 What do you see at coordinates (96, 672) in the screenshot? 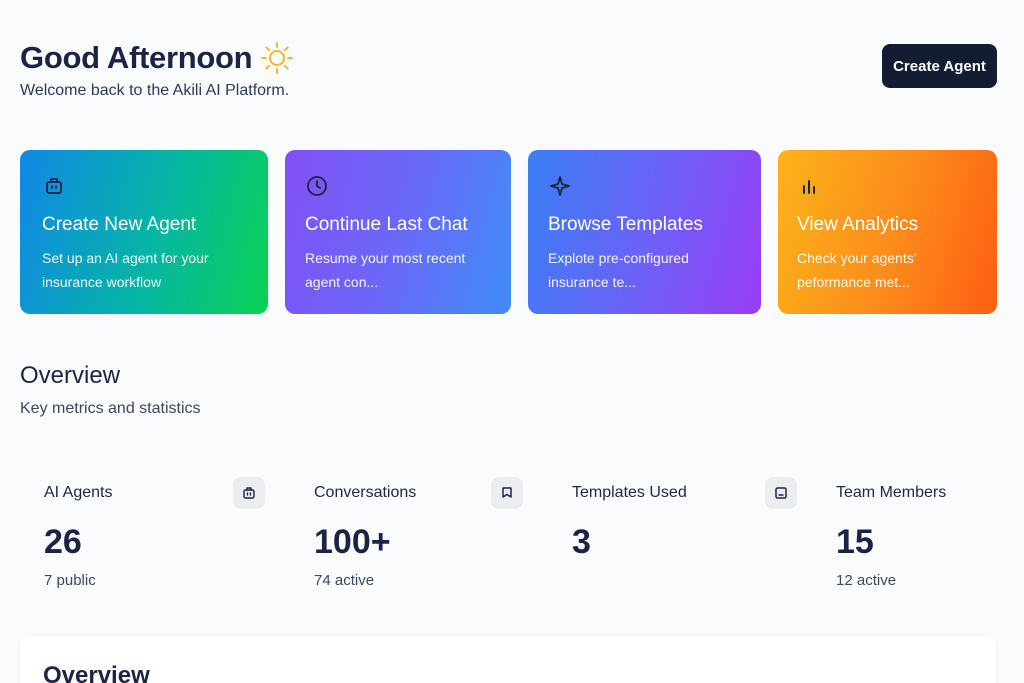
I see `panel-title: Overview` at bounding box center [96, 672].